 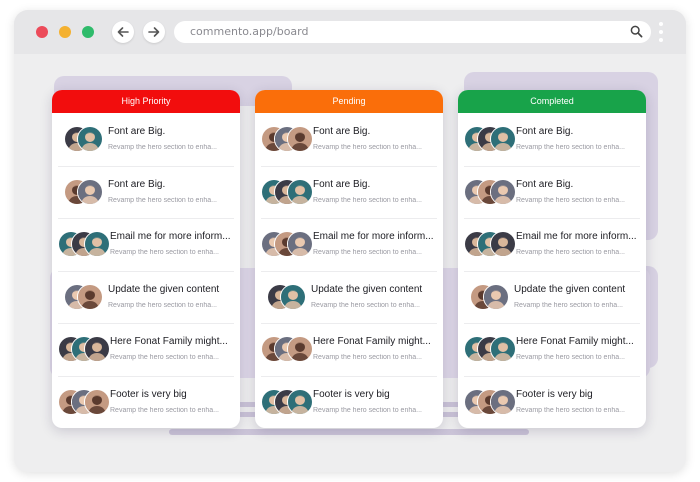 I want to click on maximize-window-button, so click(x=88, y=32).